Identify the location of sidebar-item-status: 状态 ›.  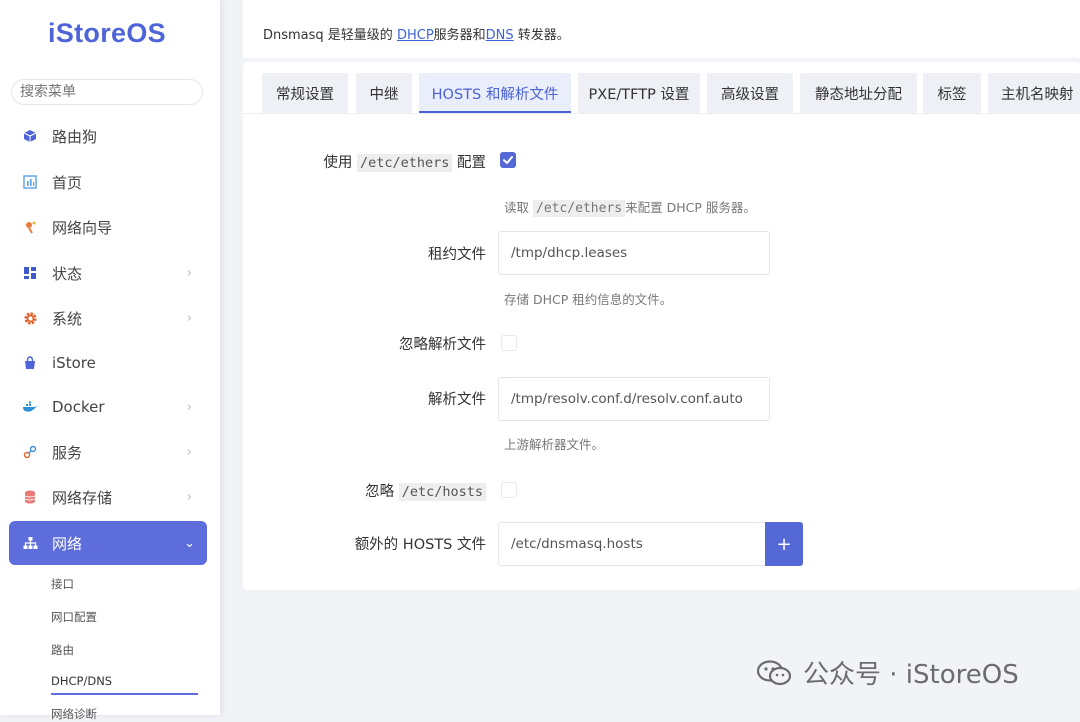
(110, 273).